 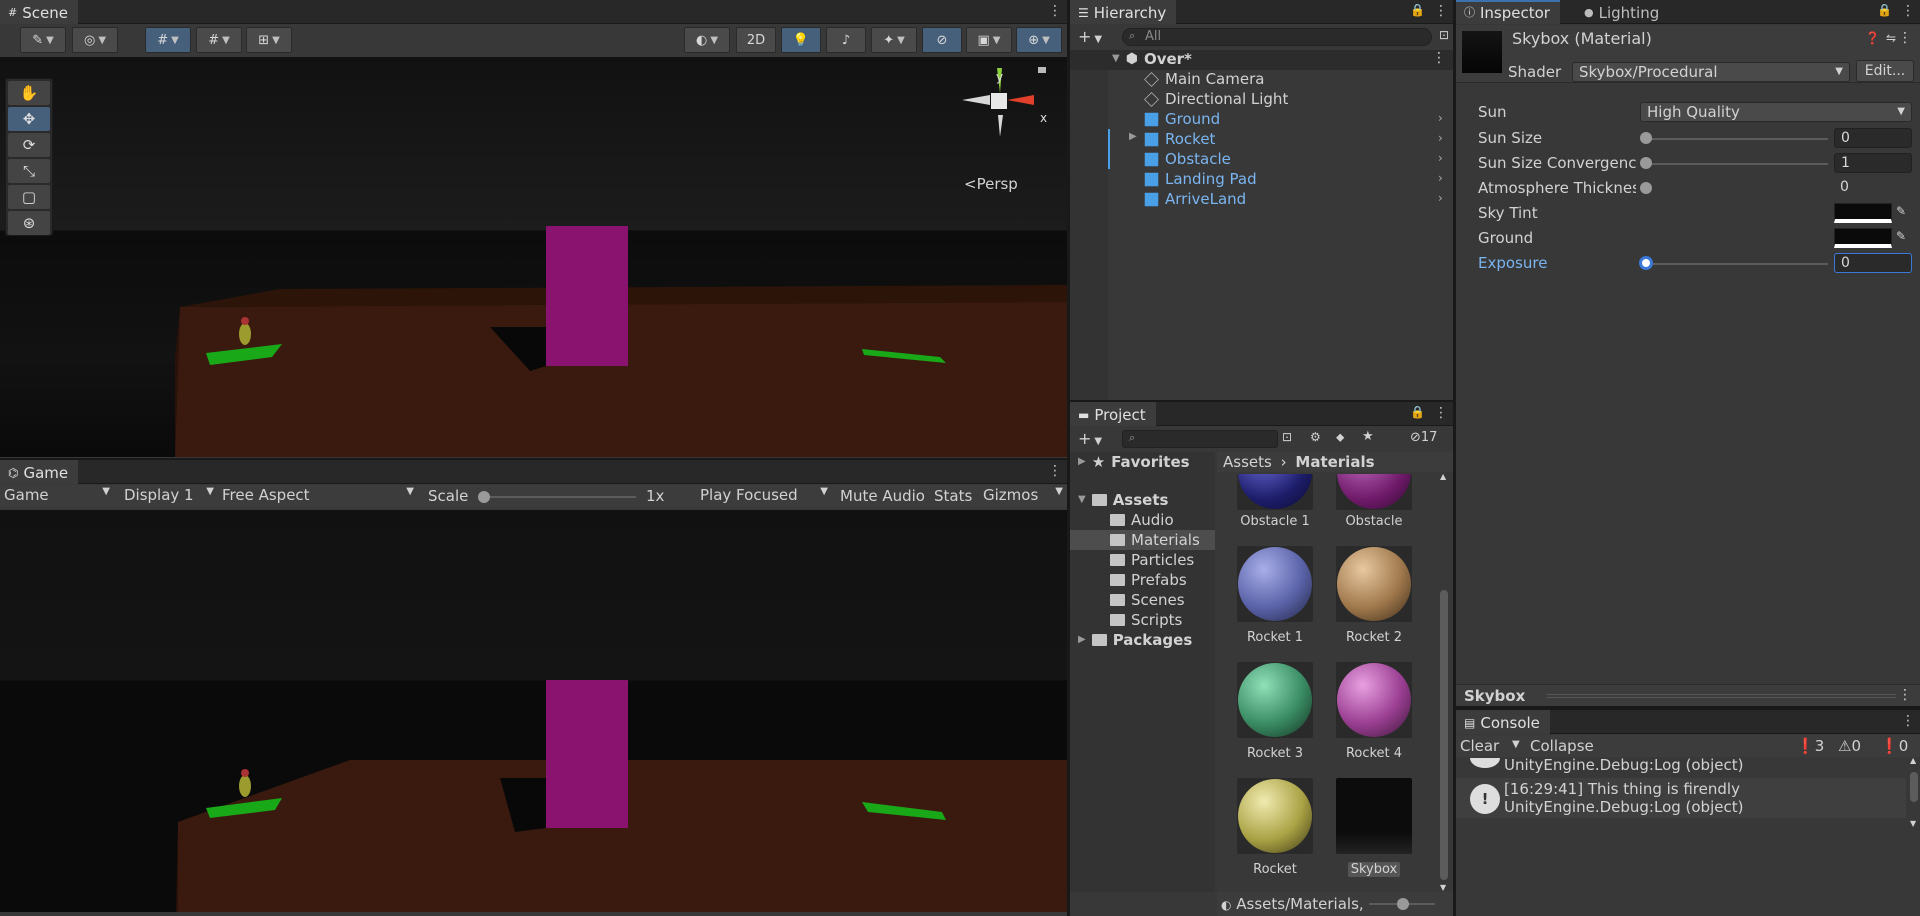 I want to click on atmosphere-field: 0, so click(x=1873, y=188).